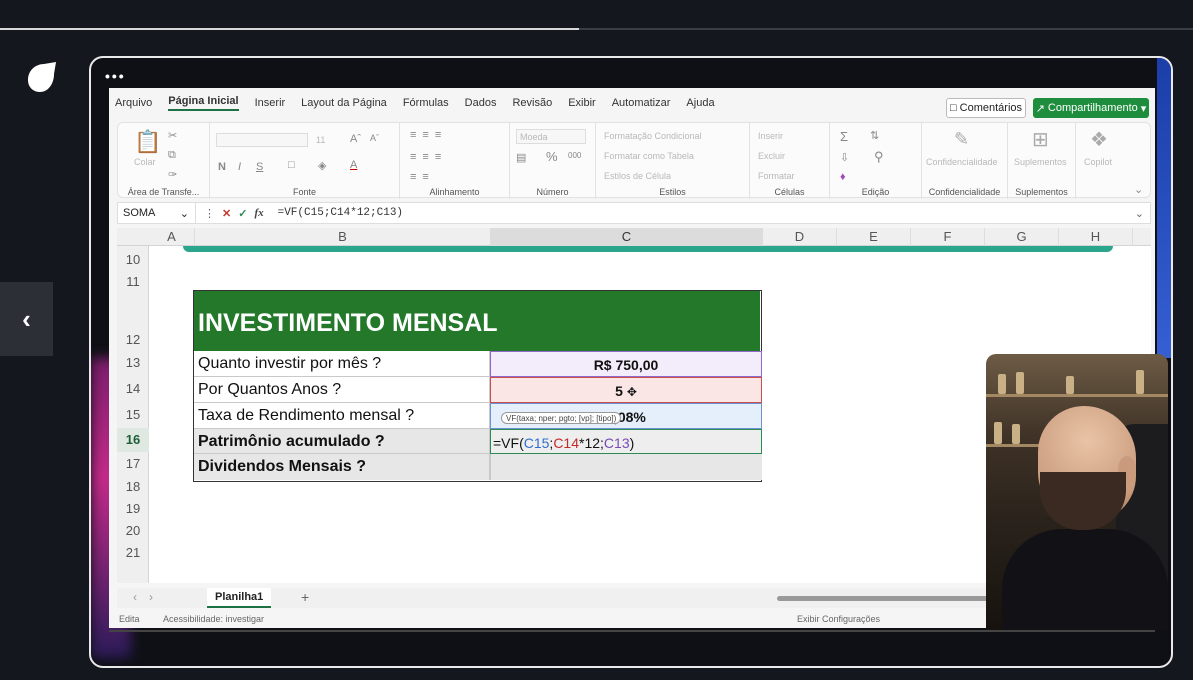 Image resolution: width=1193 pixels, height=680 pixels. I want to click on sheet-nav-arrows-icon: ‹›, so click(149, 597).